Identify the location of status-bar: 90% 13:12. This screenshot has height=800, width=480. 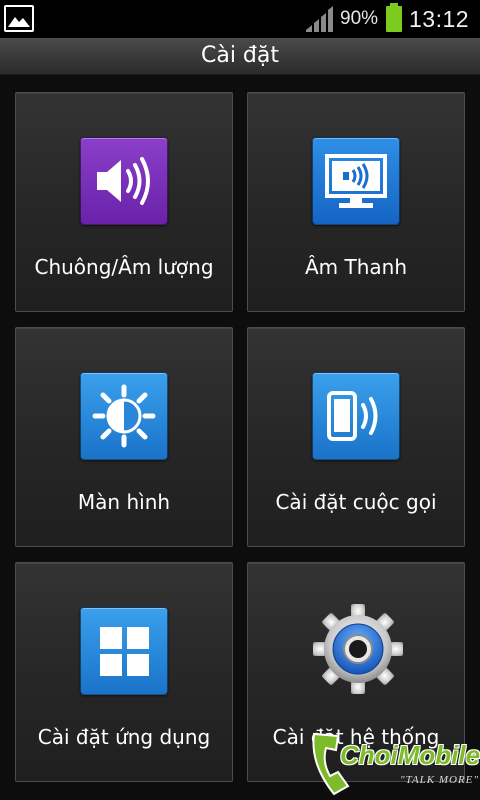
(240, 19).